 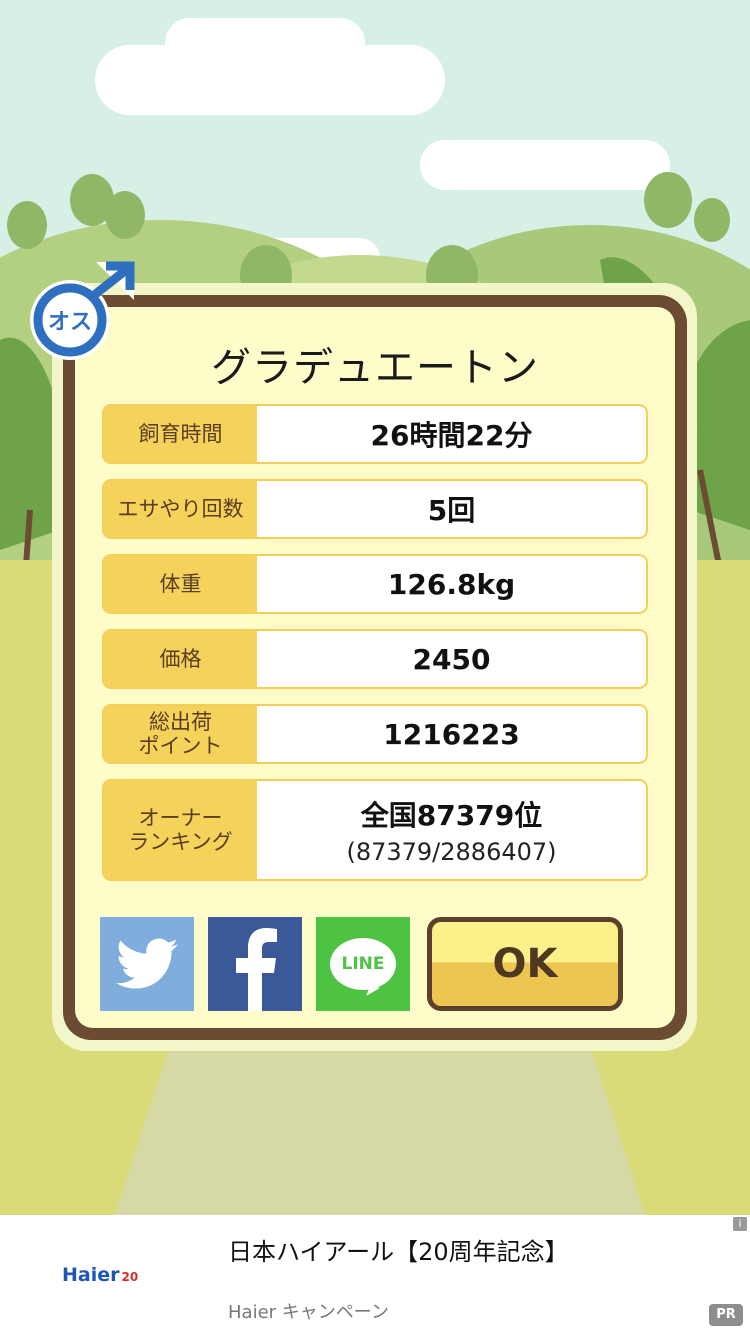 I want to click on anniversary-mark: 20, so click(x=130, y=1277).